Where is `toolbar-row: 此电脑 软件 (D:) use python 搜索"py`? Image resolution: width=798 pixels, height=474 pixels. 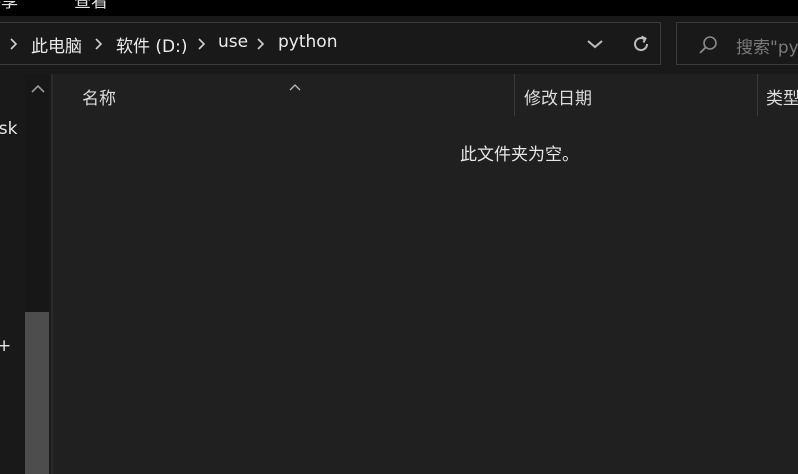 toolbar-row: 此电脑 软件 (D:) use python 搜索"py is located at coordinates (399, 45).